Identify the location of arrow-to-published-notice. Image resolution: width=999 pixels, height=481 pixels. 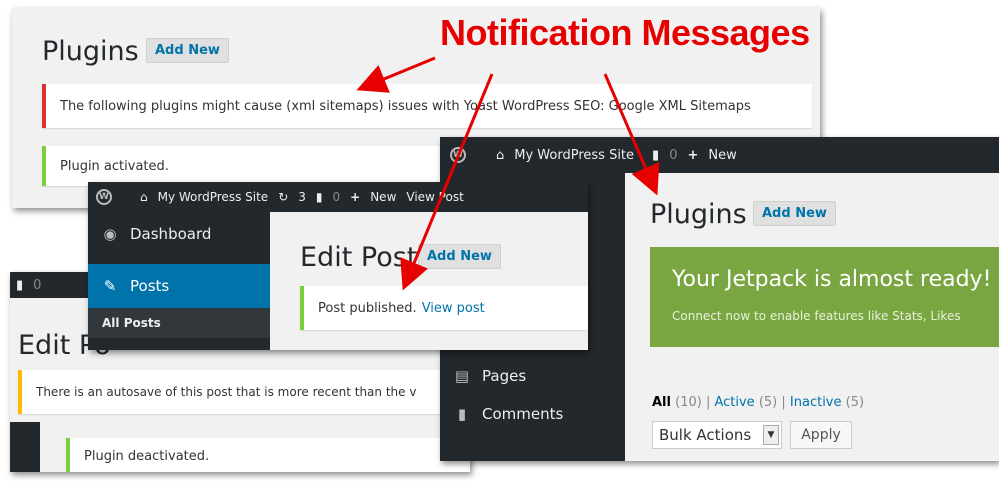
(447, 182).